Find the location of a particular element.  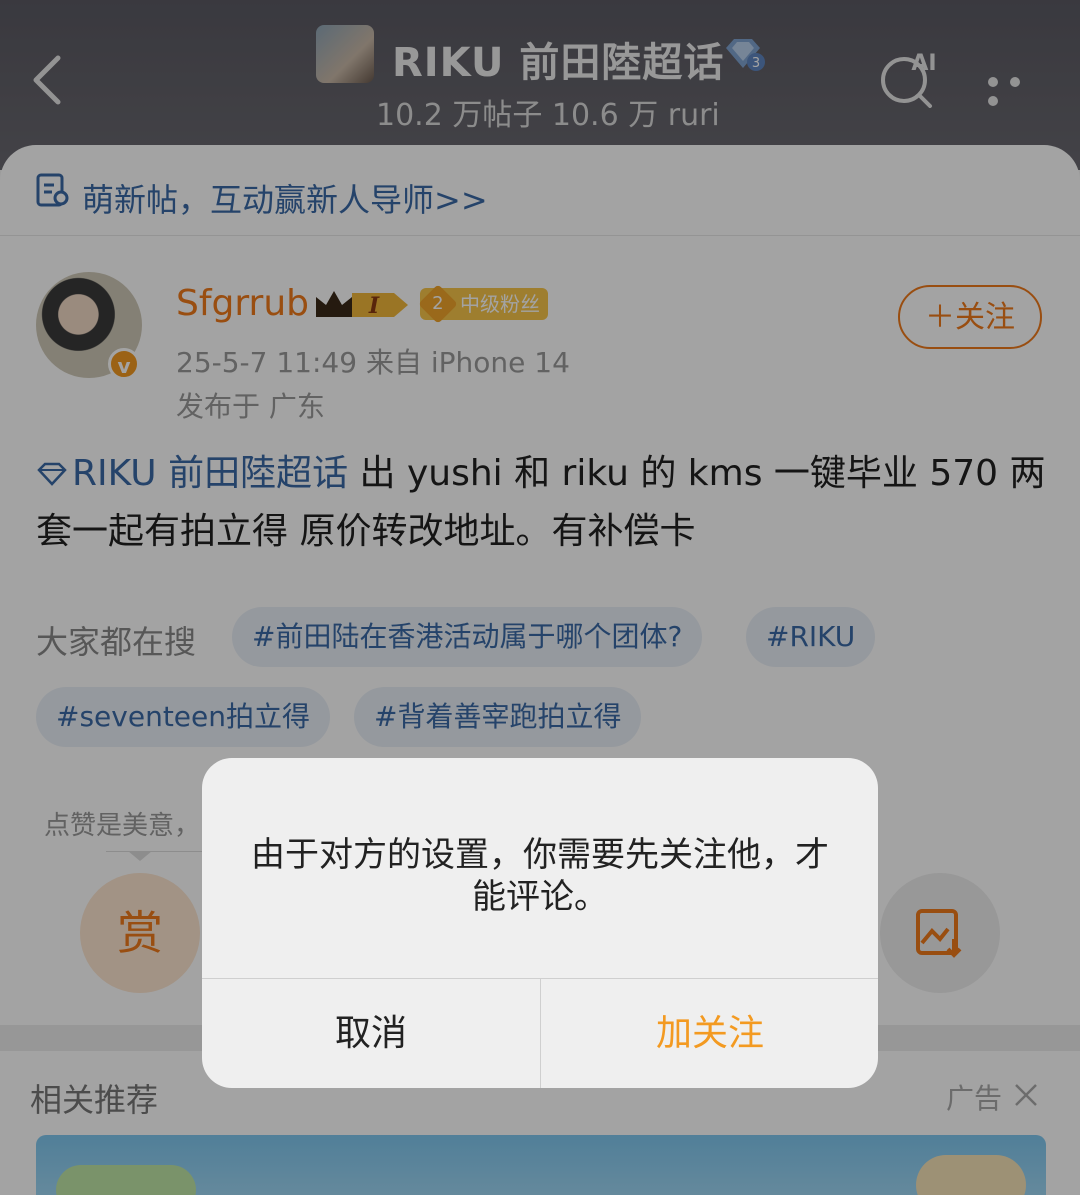

cancel-button: 取消 is located at coordinates (371, 1033).